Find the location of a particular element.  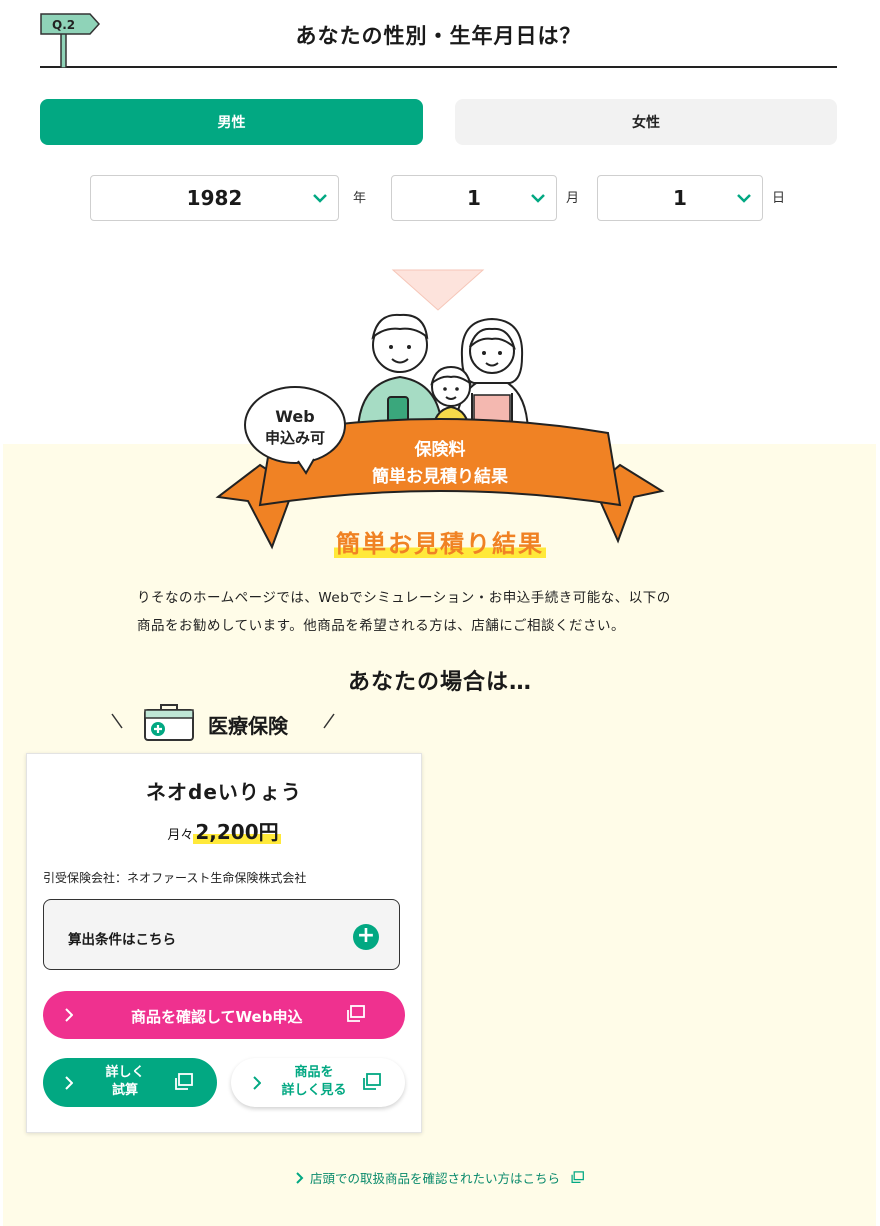

birth-day-select: 1 is located at coordinates (680, 198).